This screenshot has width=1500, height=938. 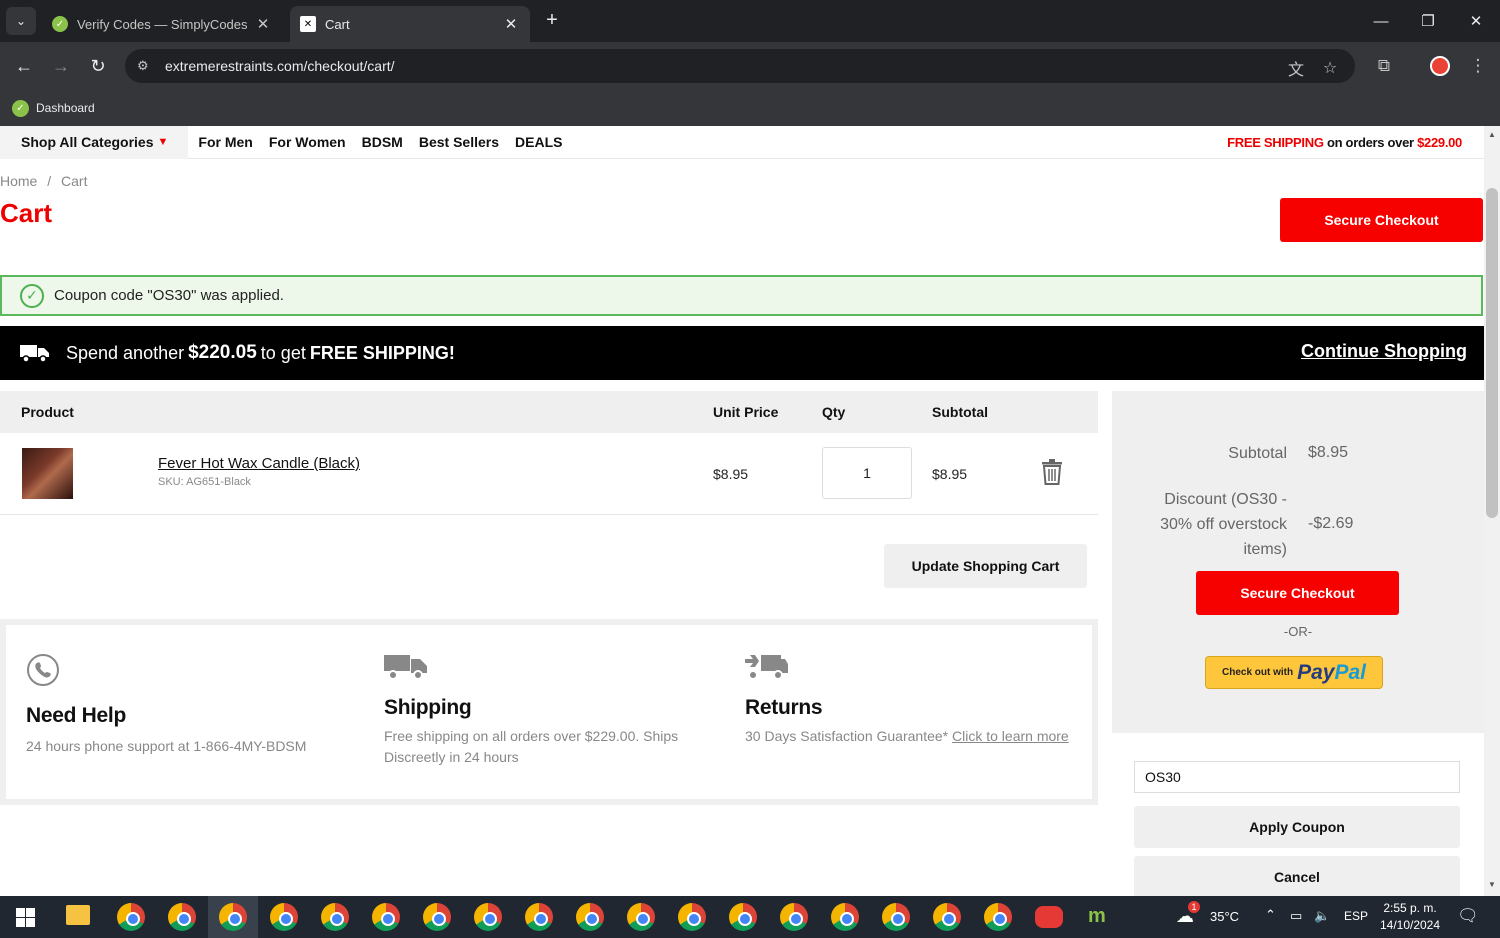 What do you see at coordinates (1052, 472) in the screenshot?
I see `trash-icon` at bounding box center [1052, 472].